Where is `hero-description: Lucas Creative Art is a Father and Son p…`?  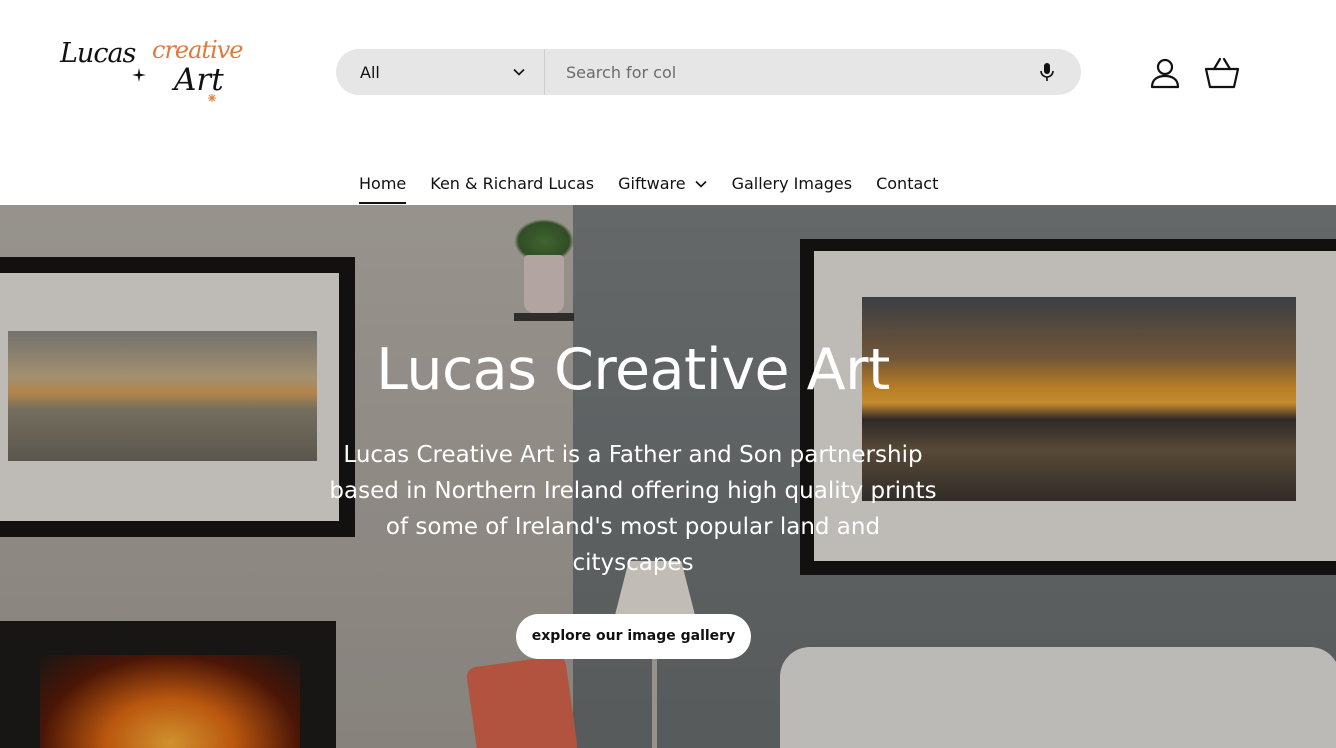 hero-description: Lucas Creative Art is a Father and Son p… is located at coordinates (633, 509).